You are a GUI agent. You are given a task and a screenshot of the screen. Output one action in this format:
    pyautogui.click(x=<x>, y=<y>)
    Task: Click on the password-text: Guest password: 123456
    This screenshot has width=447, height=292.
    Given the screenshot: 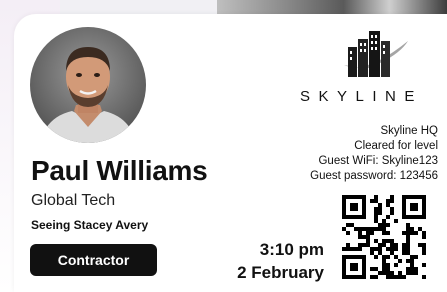 What is the action you would take?
    pyautogui.click(x=374, y=176)
    